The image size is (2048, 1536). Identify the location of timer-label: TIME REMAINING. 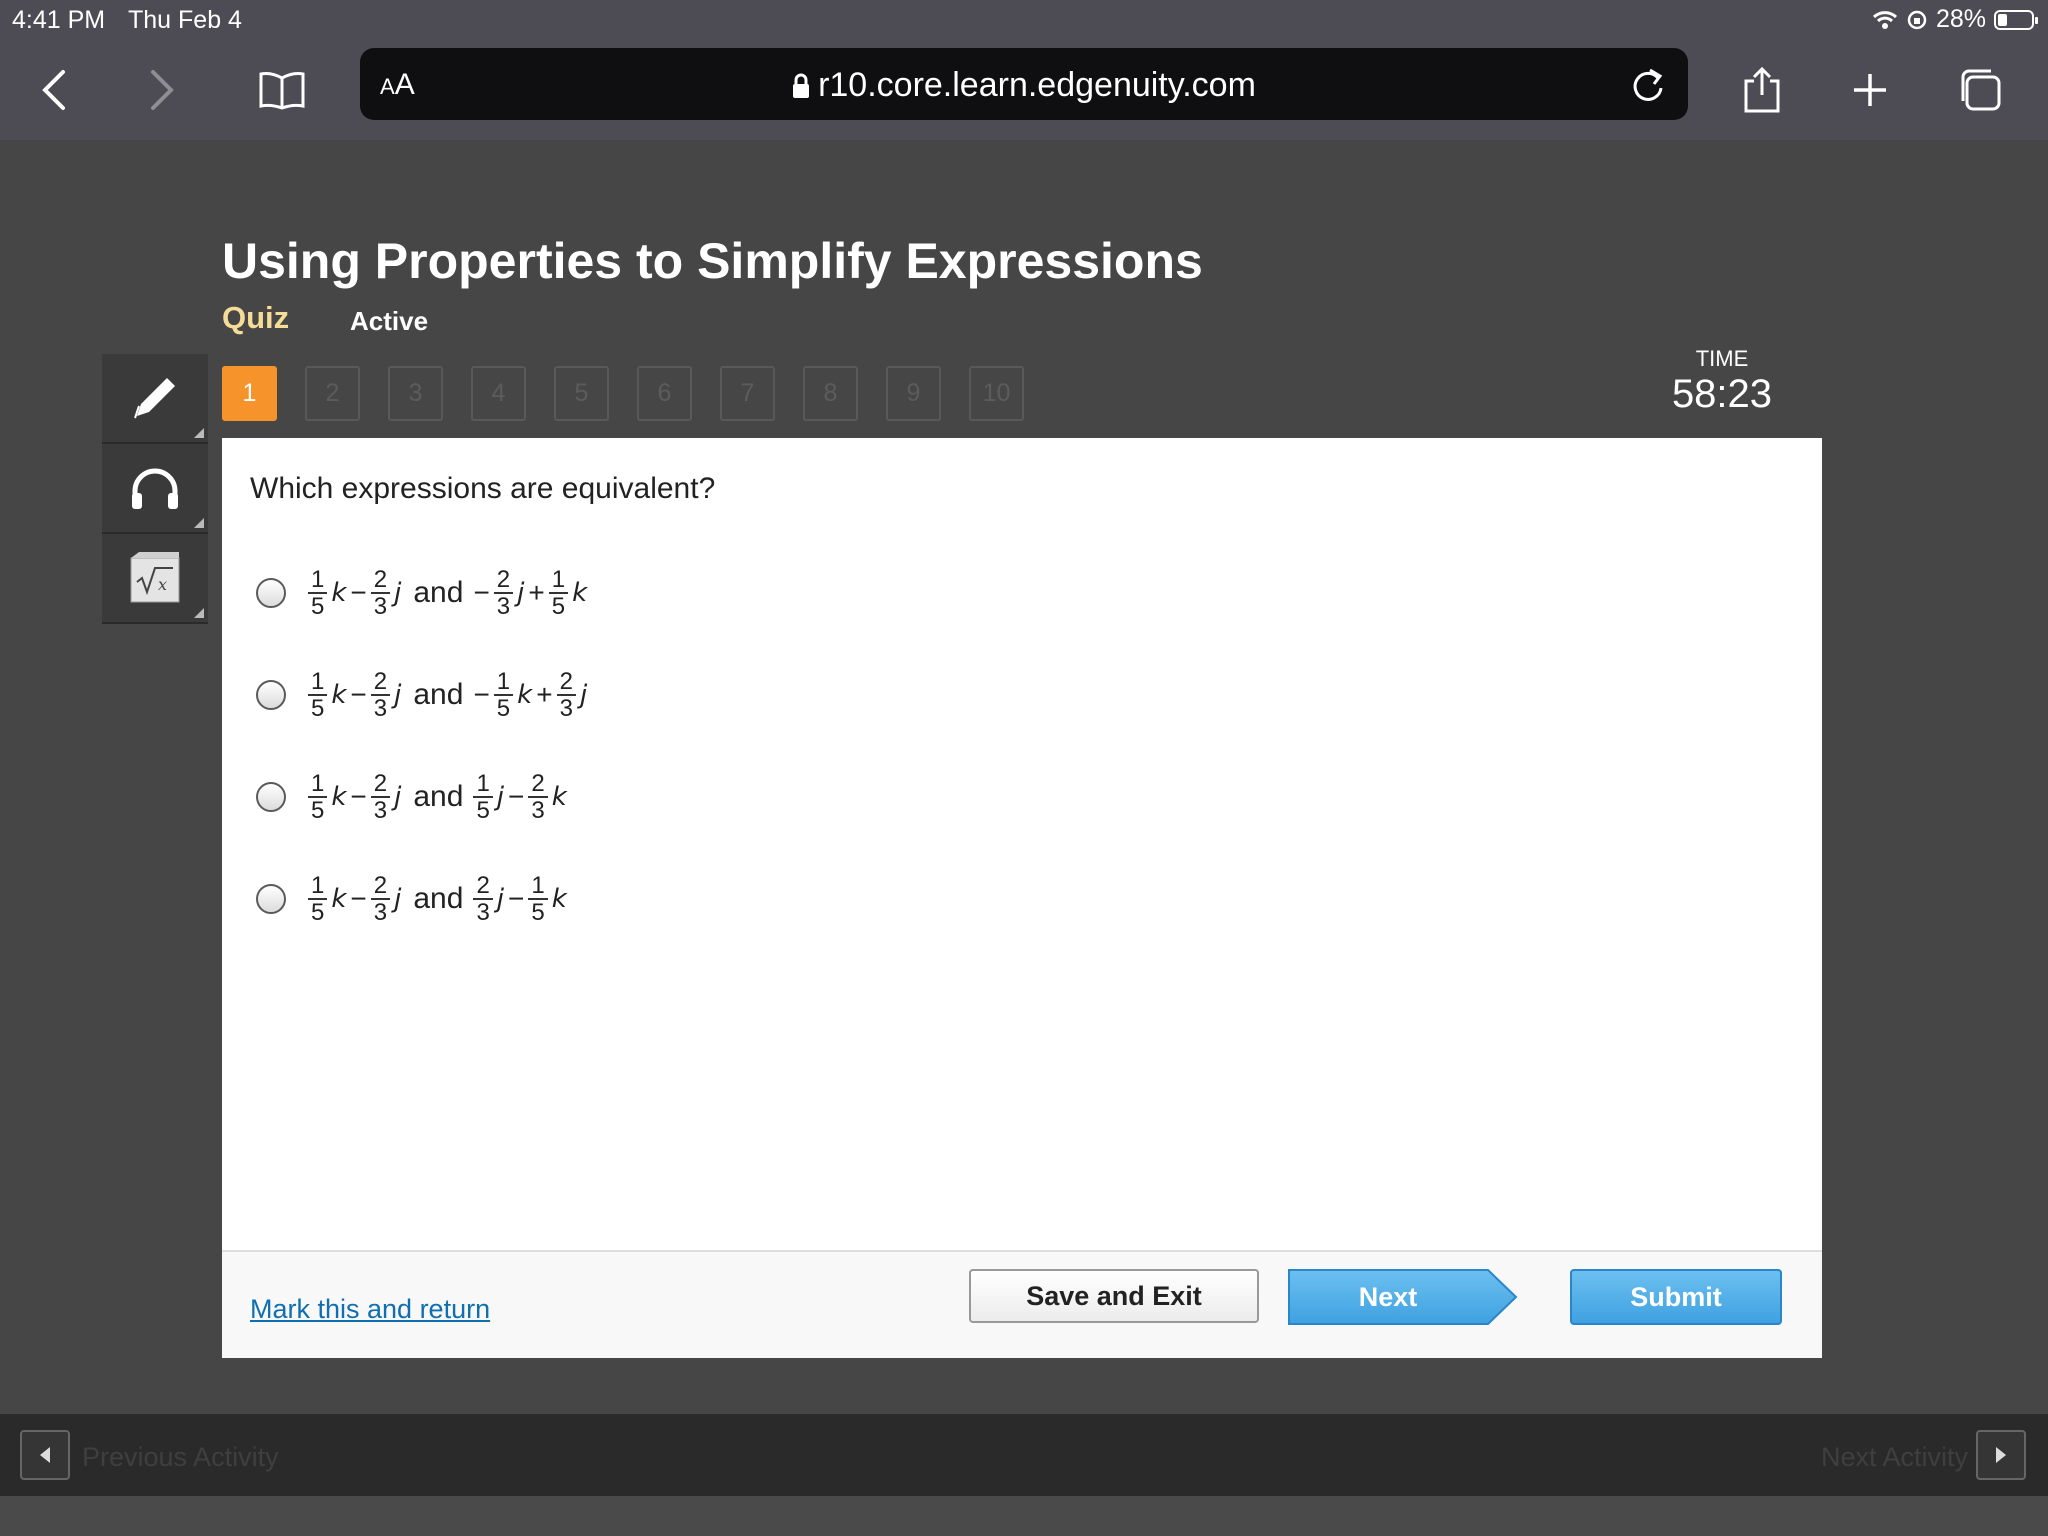
(1722, 356).